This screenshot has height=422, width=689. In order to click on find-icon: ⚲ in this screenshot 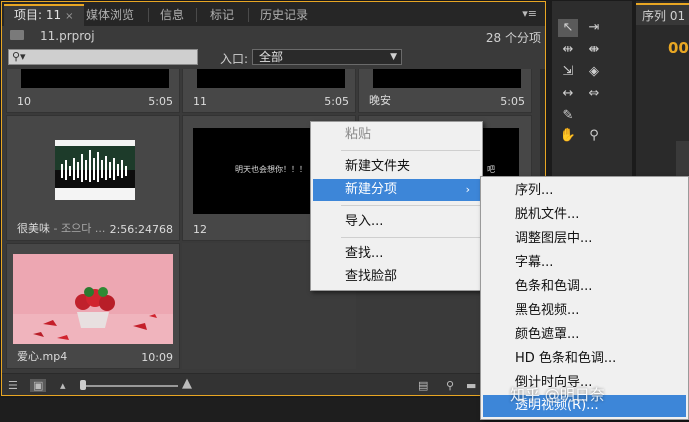, I will do `click(450, 385)`.